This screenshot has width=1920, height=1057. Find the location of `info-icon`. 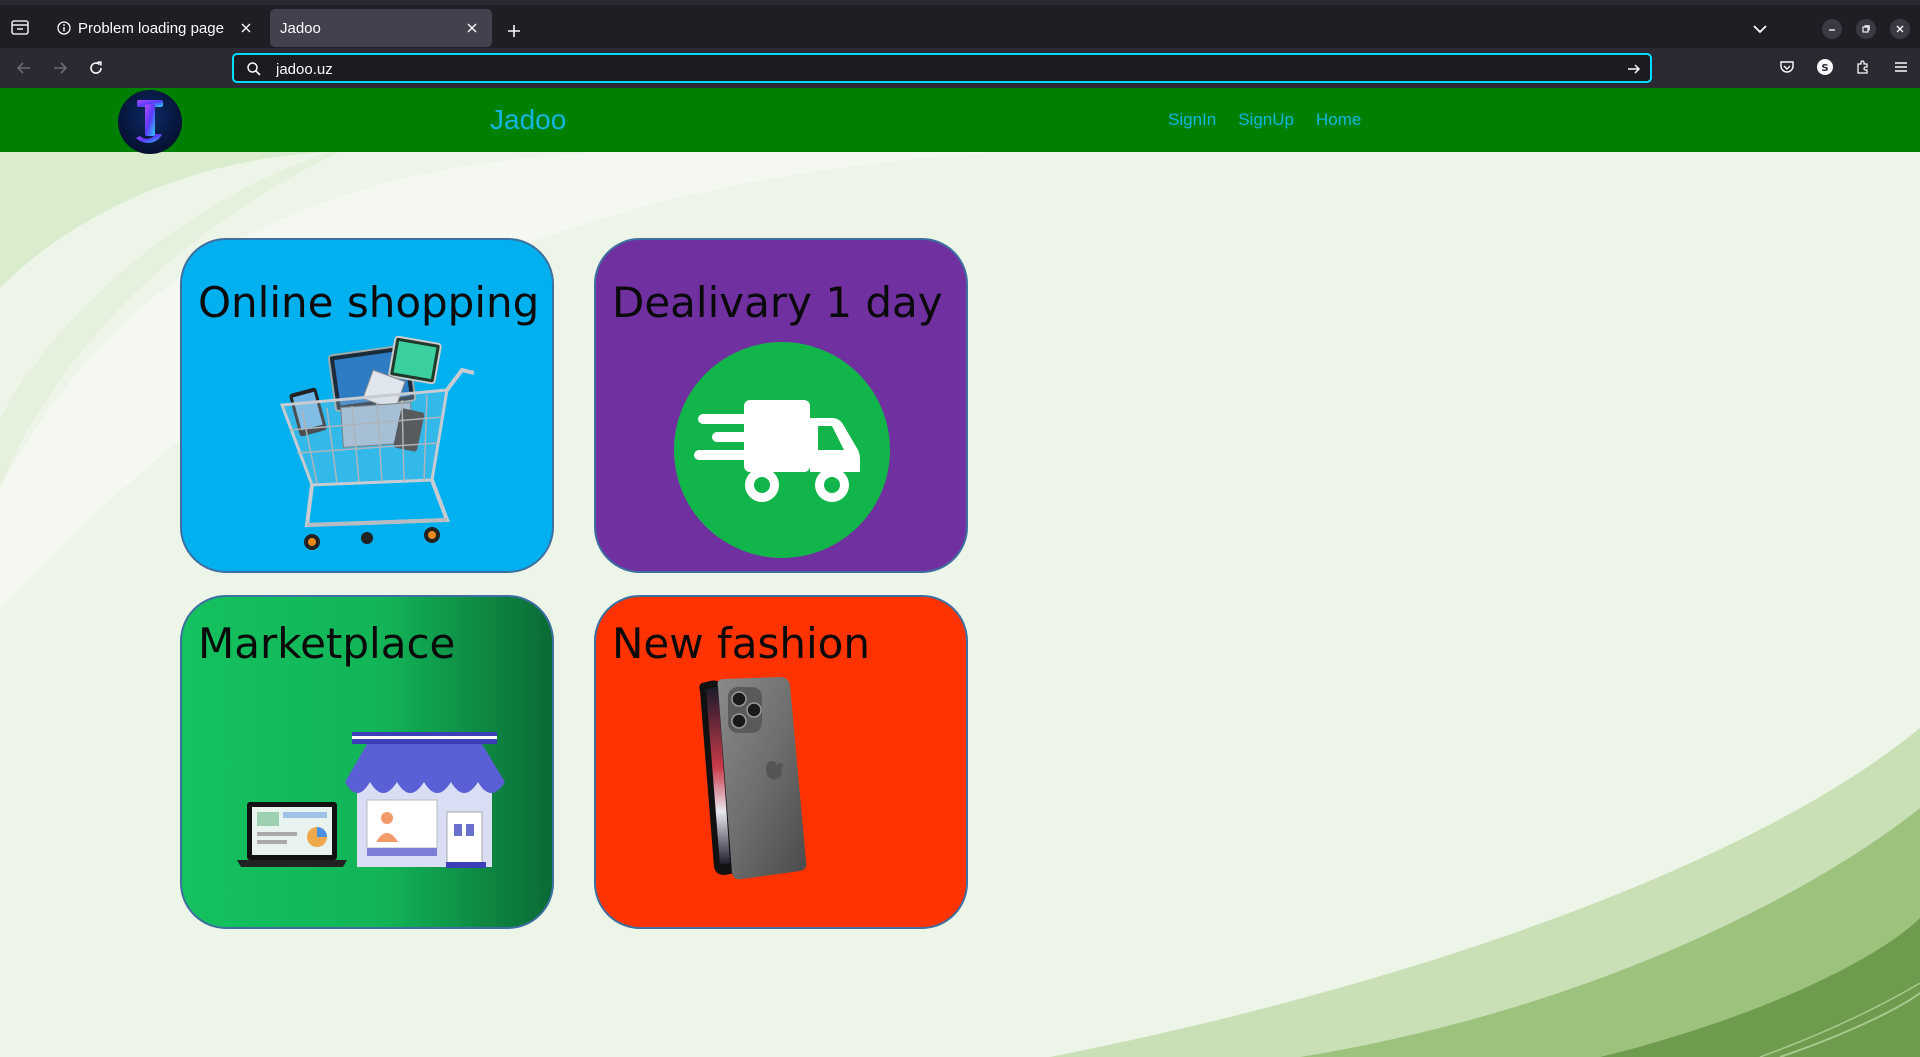

info-icon is located at coordinates (64, 28).